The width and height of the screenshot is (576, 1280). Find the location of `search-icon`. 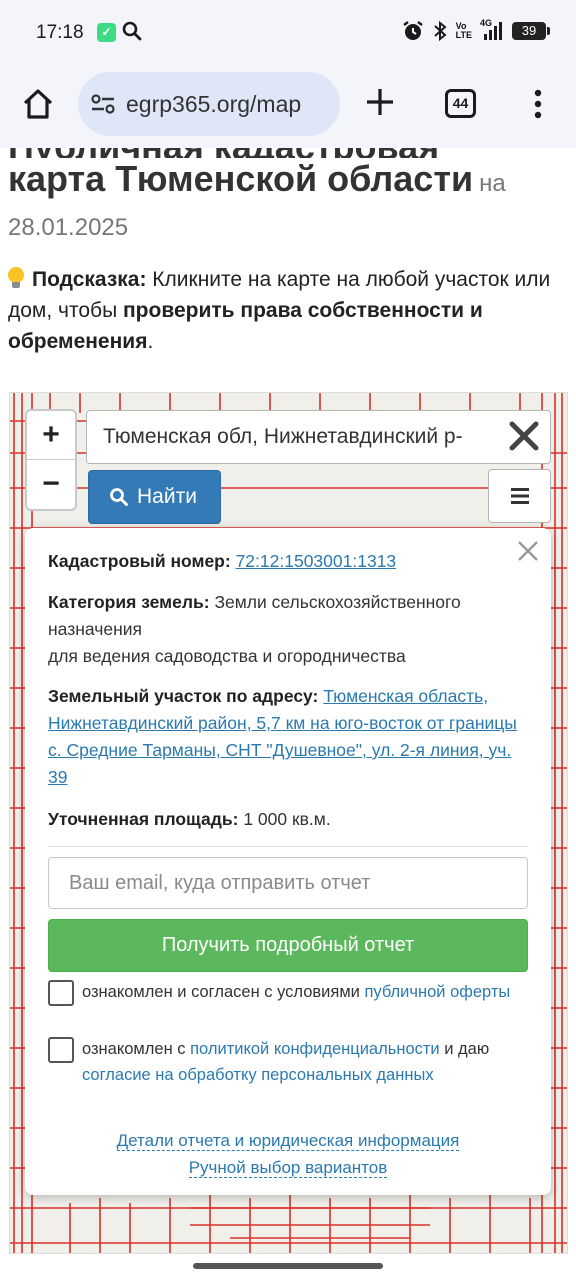

search-icon is located at coordinates (119, 497).